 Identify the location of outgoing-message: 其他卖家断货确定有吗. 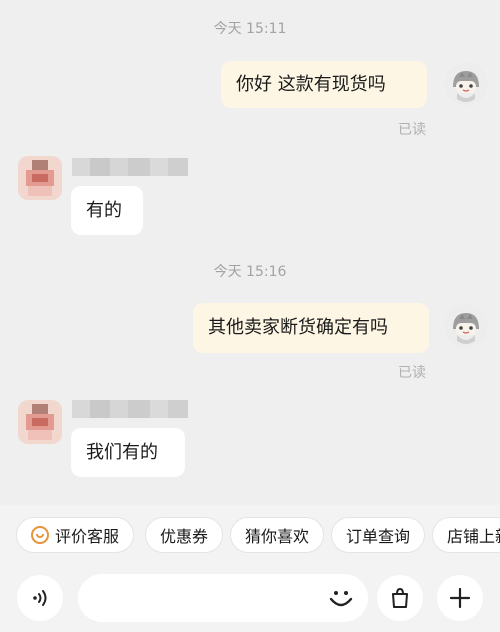
(311, 328).